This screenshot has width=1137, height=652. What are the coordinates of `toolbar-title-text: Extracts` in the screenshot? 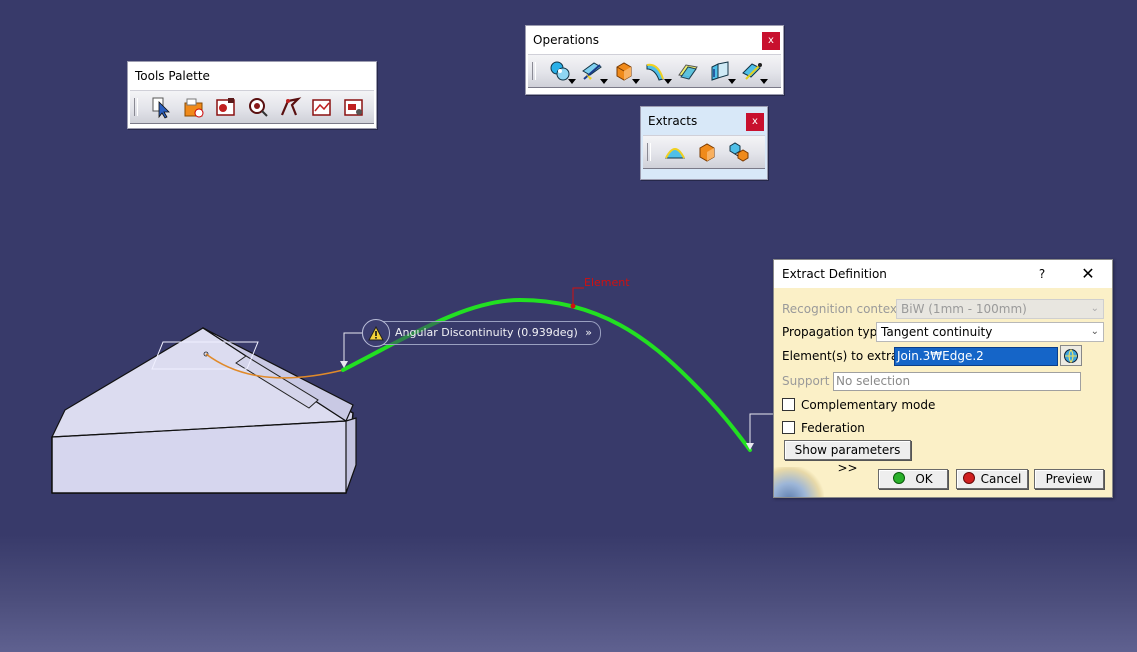 It's located at (673, 121).